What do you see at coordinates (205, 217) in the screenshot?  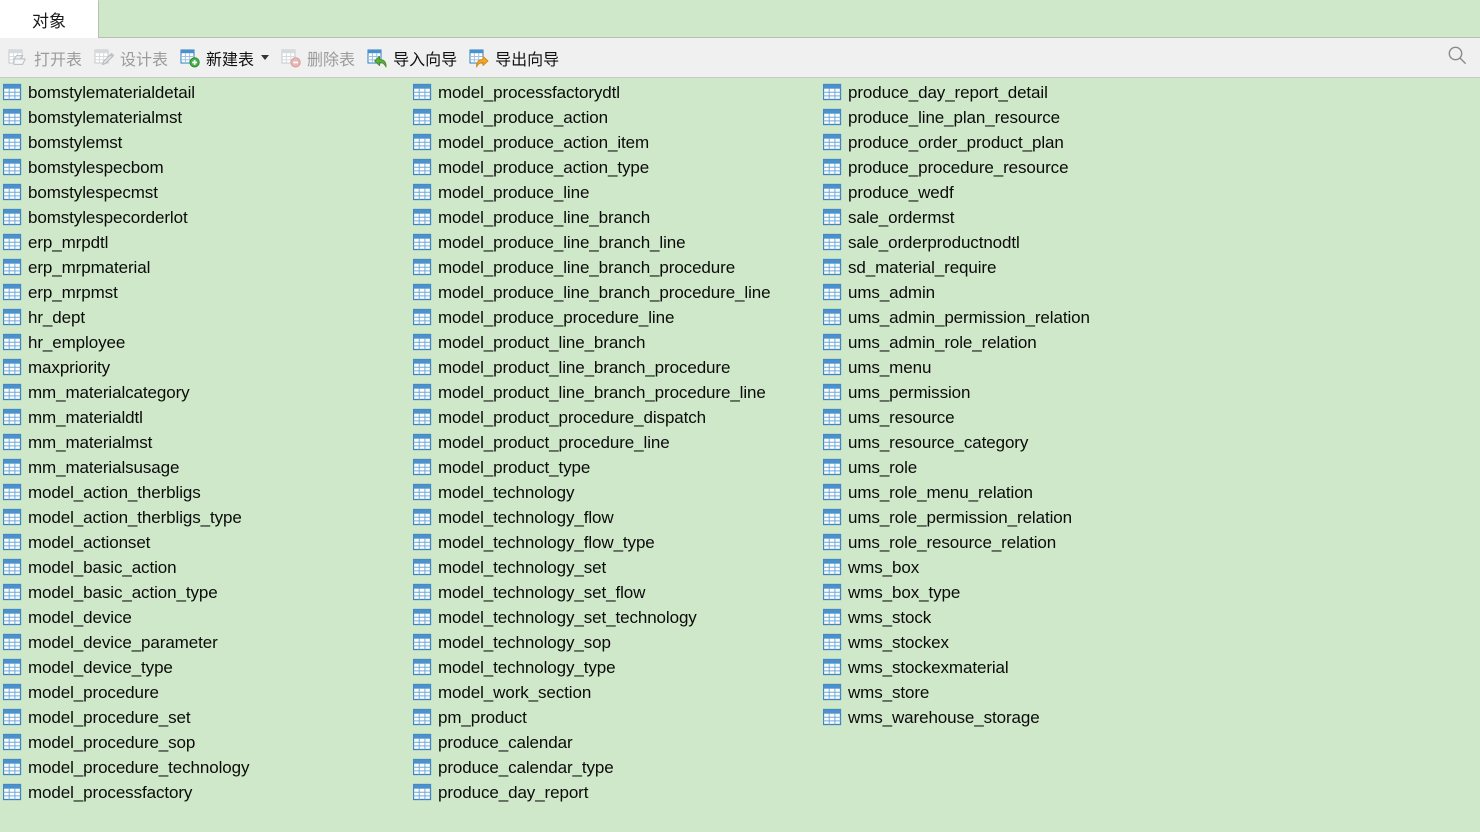 I see `list-item: bomstylespecorderlot` at bounding box center [205, 217].